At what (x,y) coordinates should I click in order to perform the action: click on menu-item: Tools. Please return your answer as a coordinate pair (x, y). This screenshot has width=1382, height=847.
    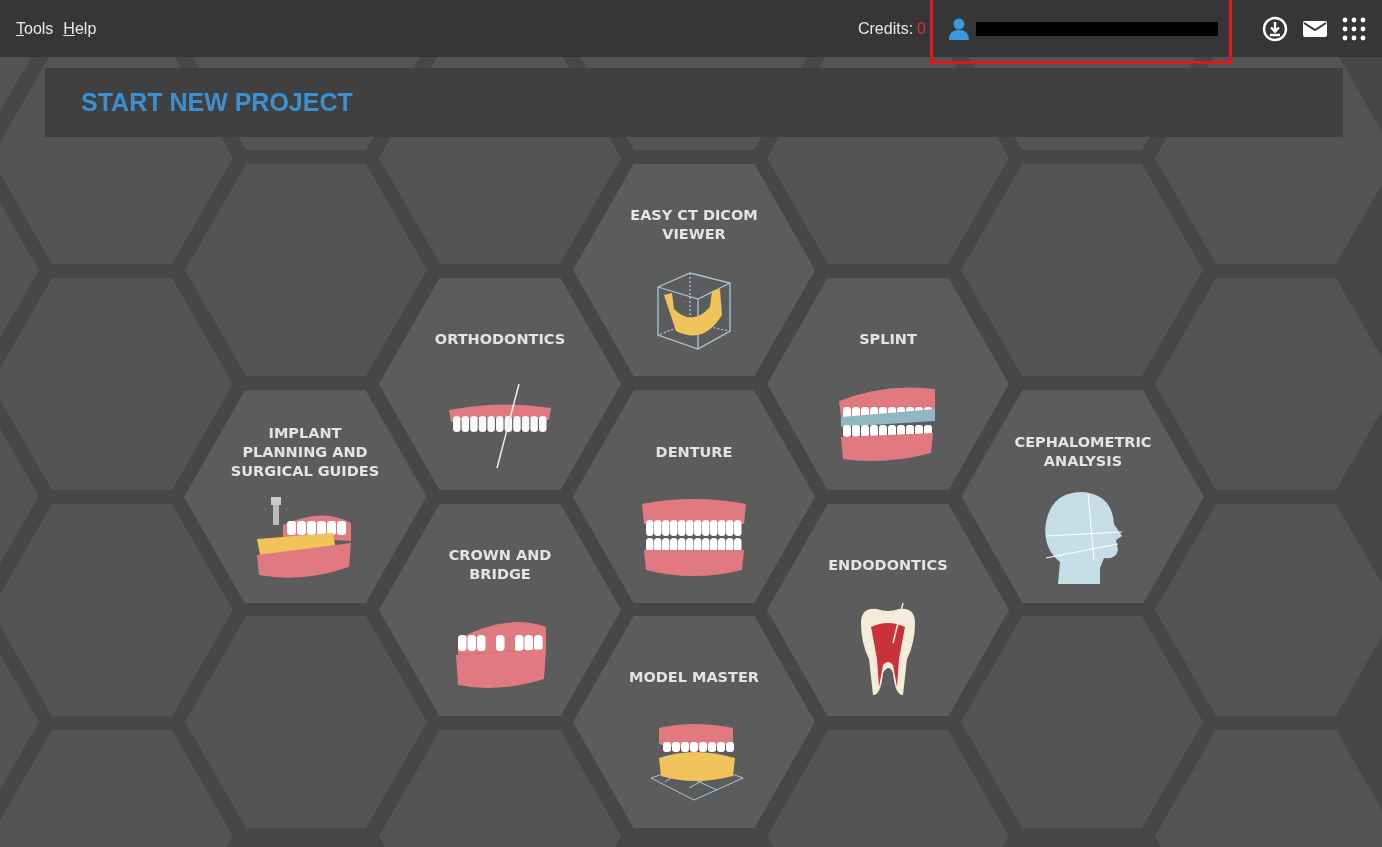
    Looking at the image, I should click on (35, 28).